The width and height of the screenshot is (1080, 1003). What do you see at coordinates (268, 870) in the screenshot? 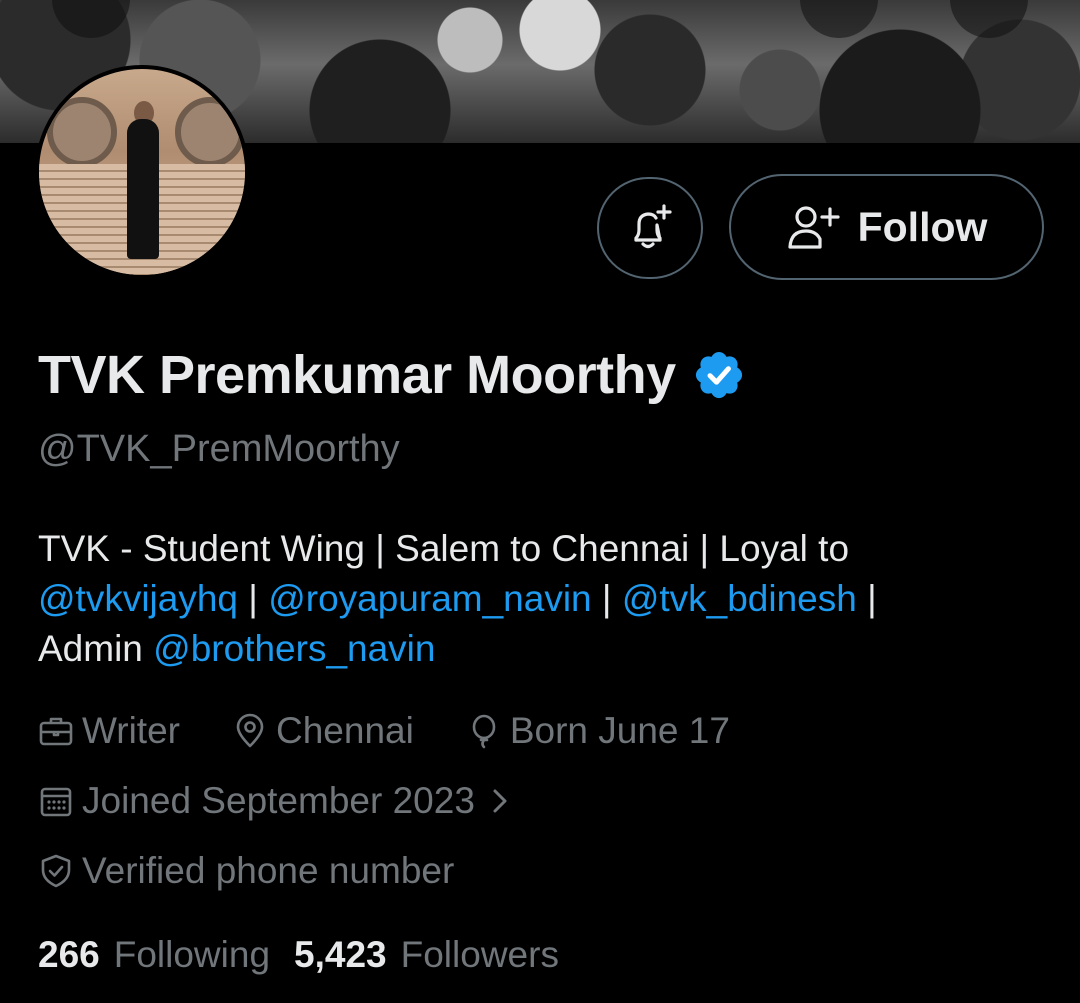
I see `verified-phone-text: Verified phone number` at bounding box center [268, 870].